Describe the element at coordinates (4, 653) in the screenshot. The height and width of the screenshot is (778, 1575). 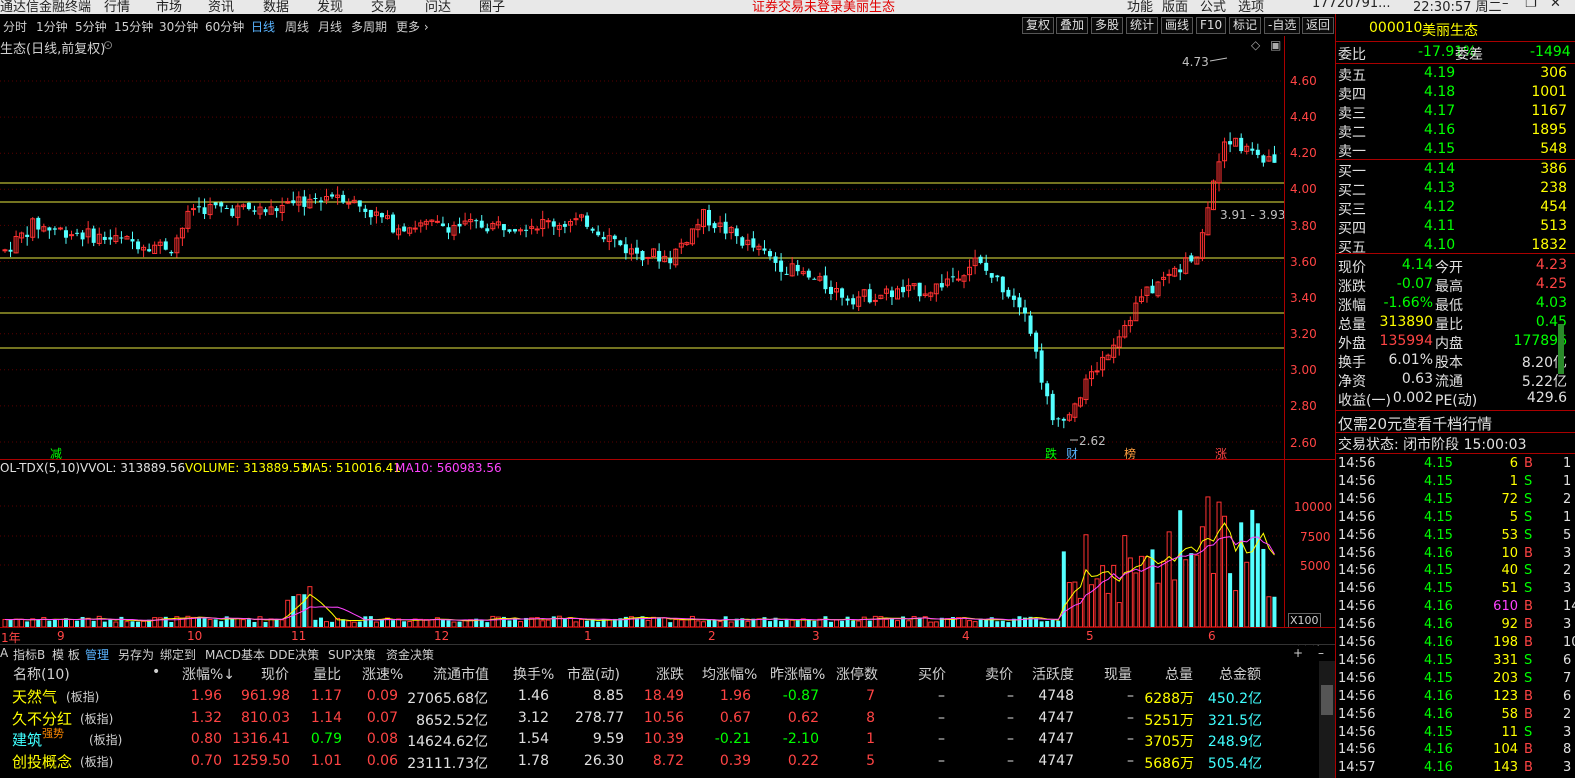
I see `tab-a: A` at that location.